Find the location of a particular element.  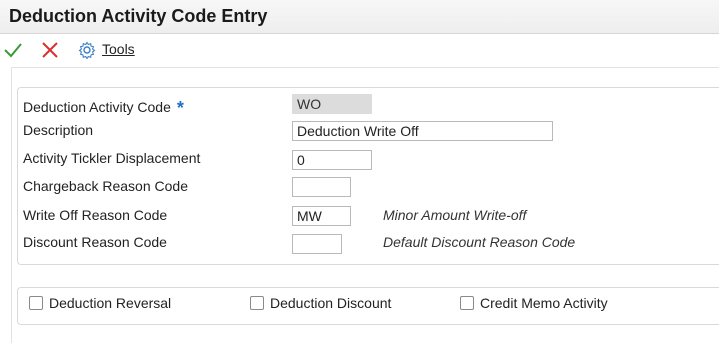

close-icon is located at coordinates (50, 50).